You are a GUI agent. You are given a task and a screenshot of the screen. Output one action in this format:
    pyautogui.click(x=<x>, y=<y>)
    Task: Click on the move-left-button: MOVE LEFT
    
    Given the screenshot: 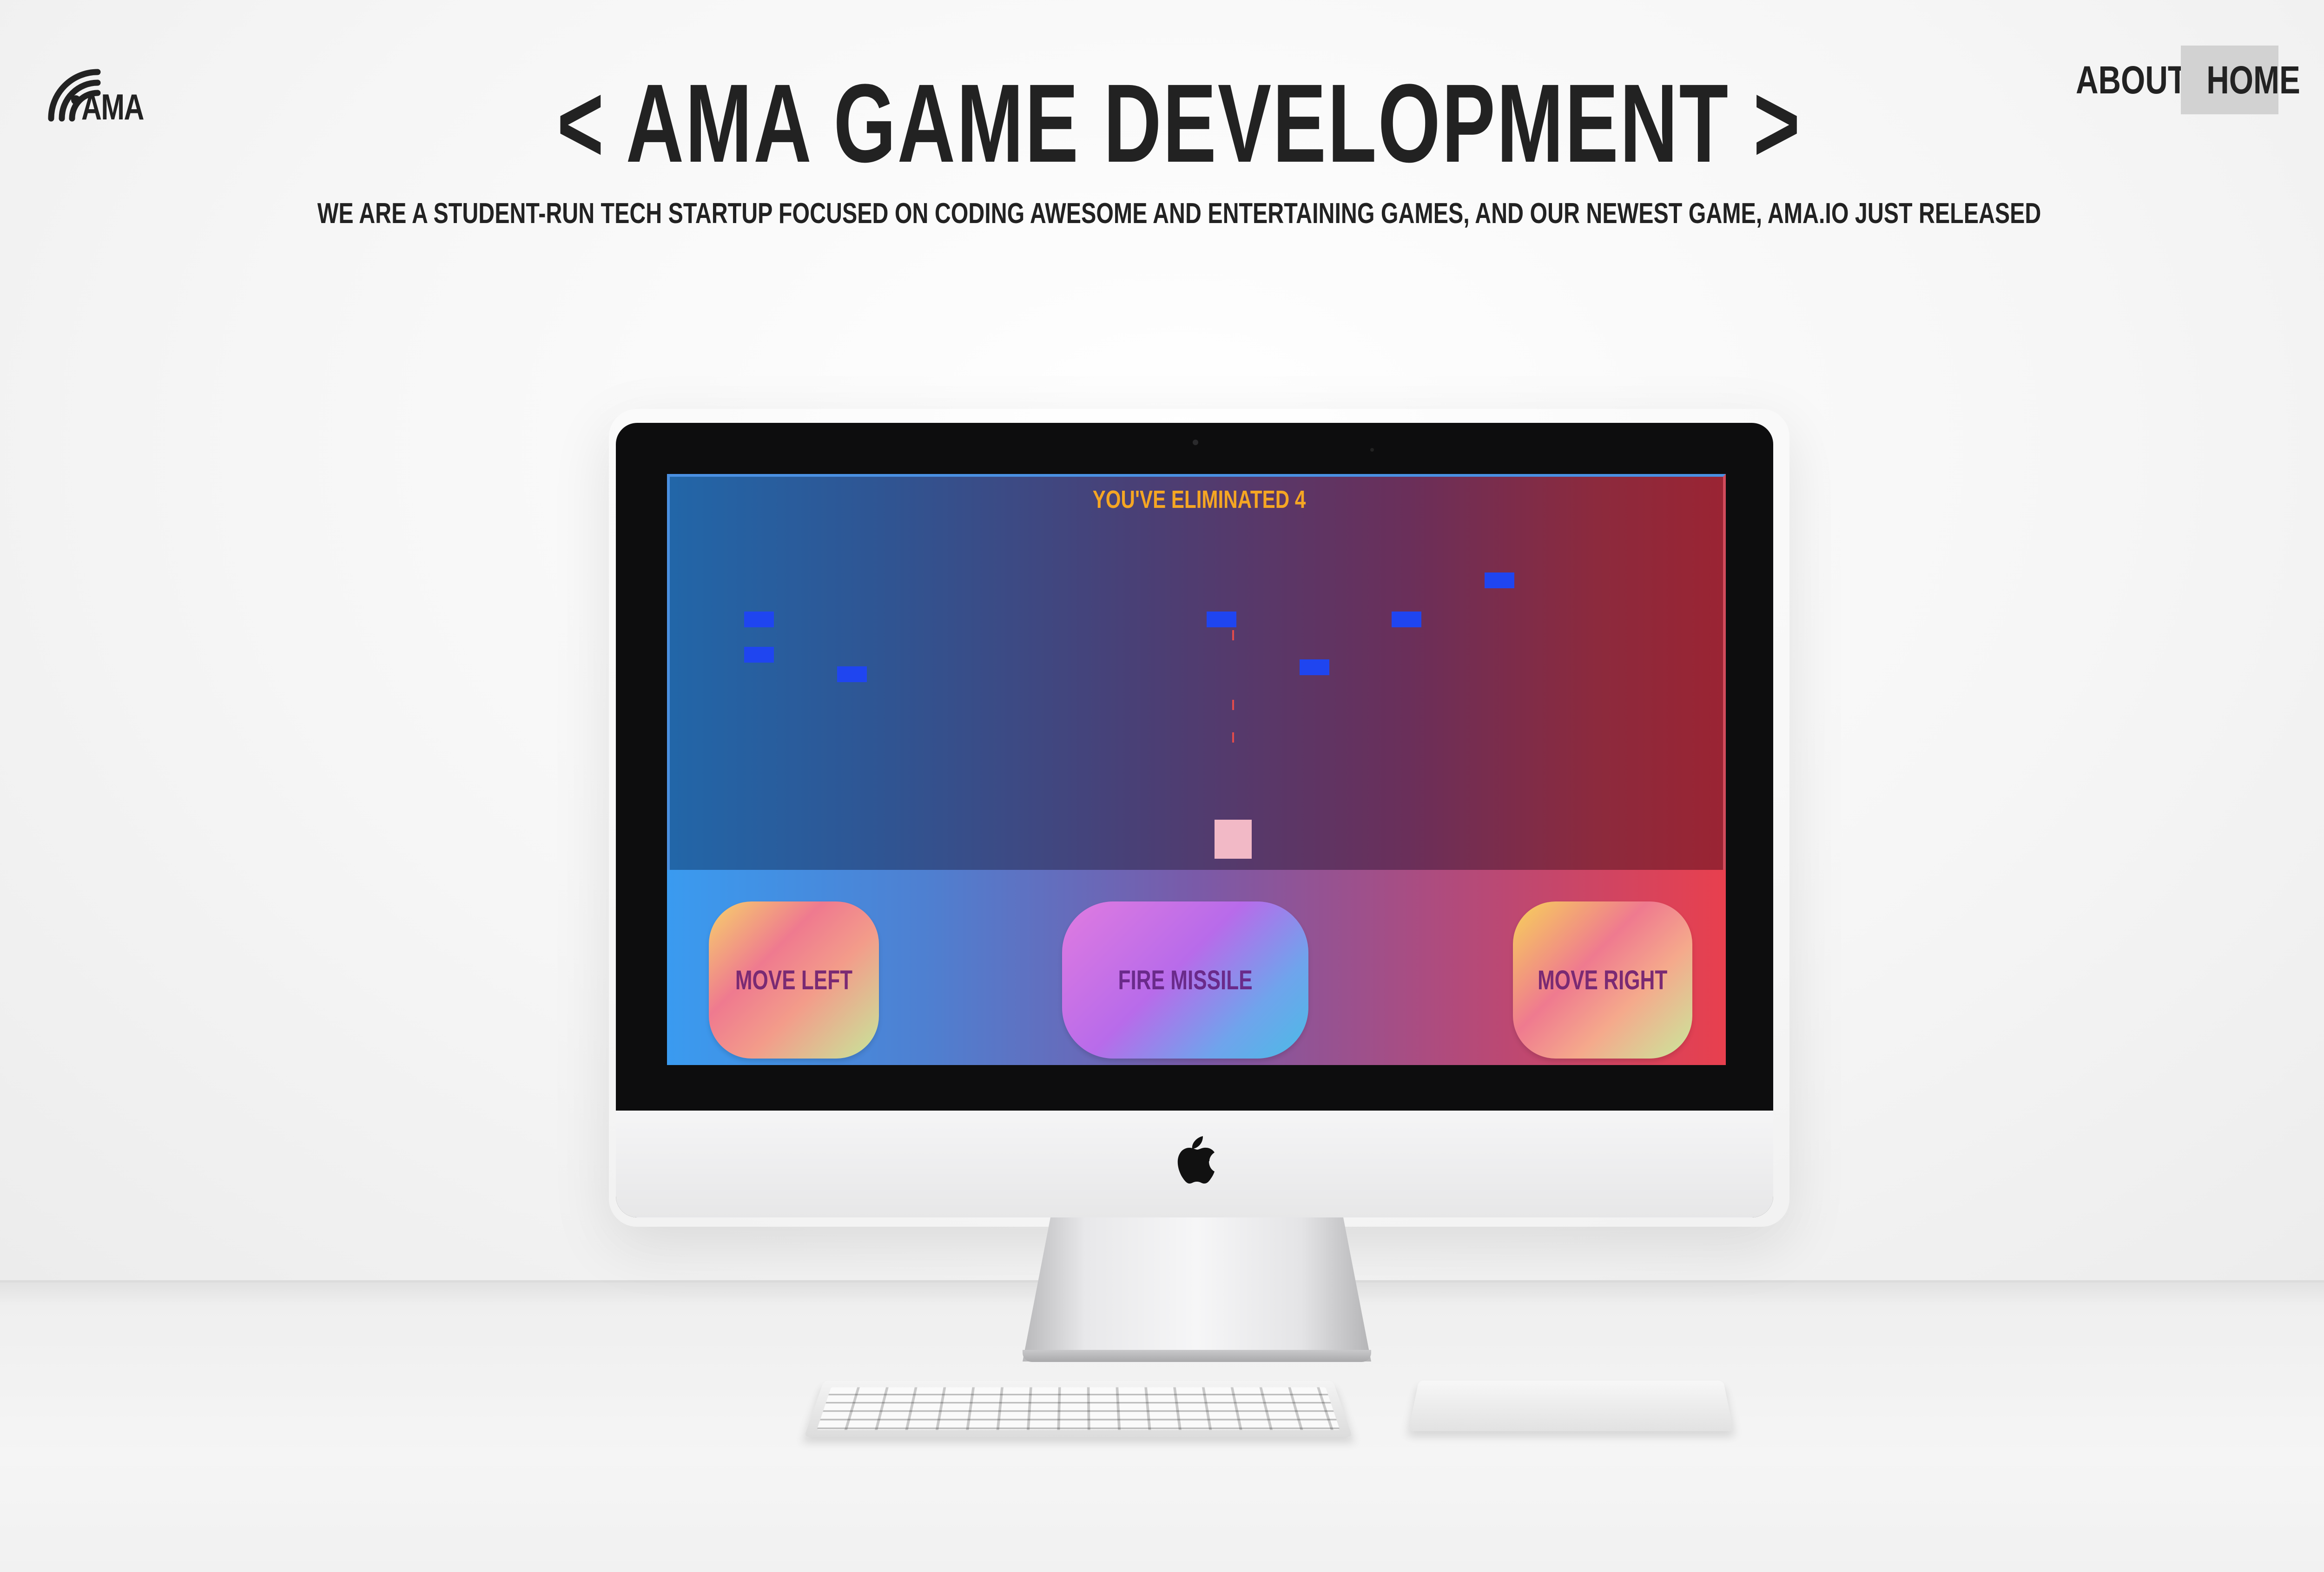 What is the action you would take?
    pyautogui.click(x=794, y=980)
    